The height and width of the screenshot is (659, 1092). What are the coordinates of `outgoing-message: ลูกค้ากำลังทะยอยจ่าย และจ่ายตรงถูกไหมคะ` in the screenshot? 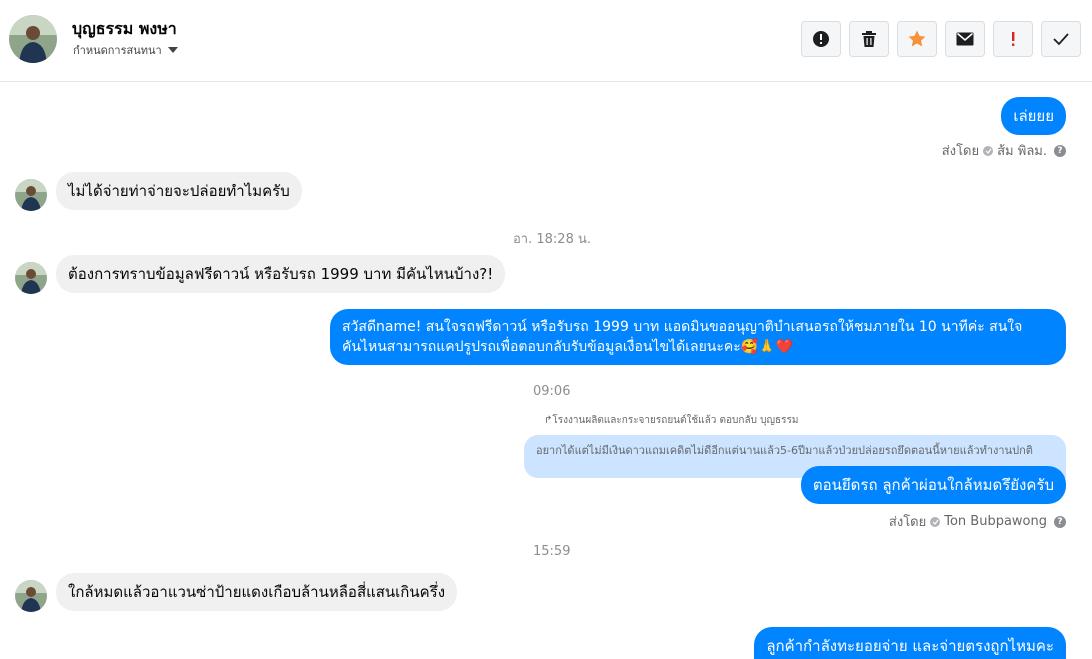 It's located at (910, 643).